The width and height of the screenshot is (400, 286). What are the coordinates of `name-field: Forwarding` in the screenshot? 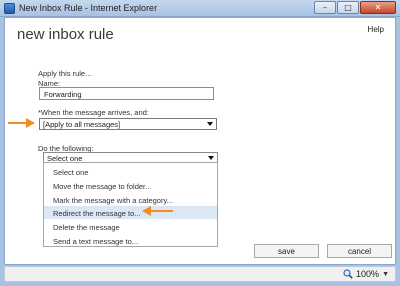 It's located at (126, 93).